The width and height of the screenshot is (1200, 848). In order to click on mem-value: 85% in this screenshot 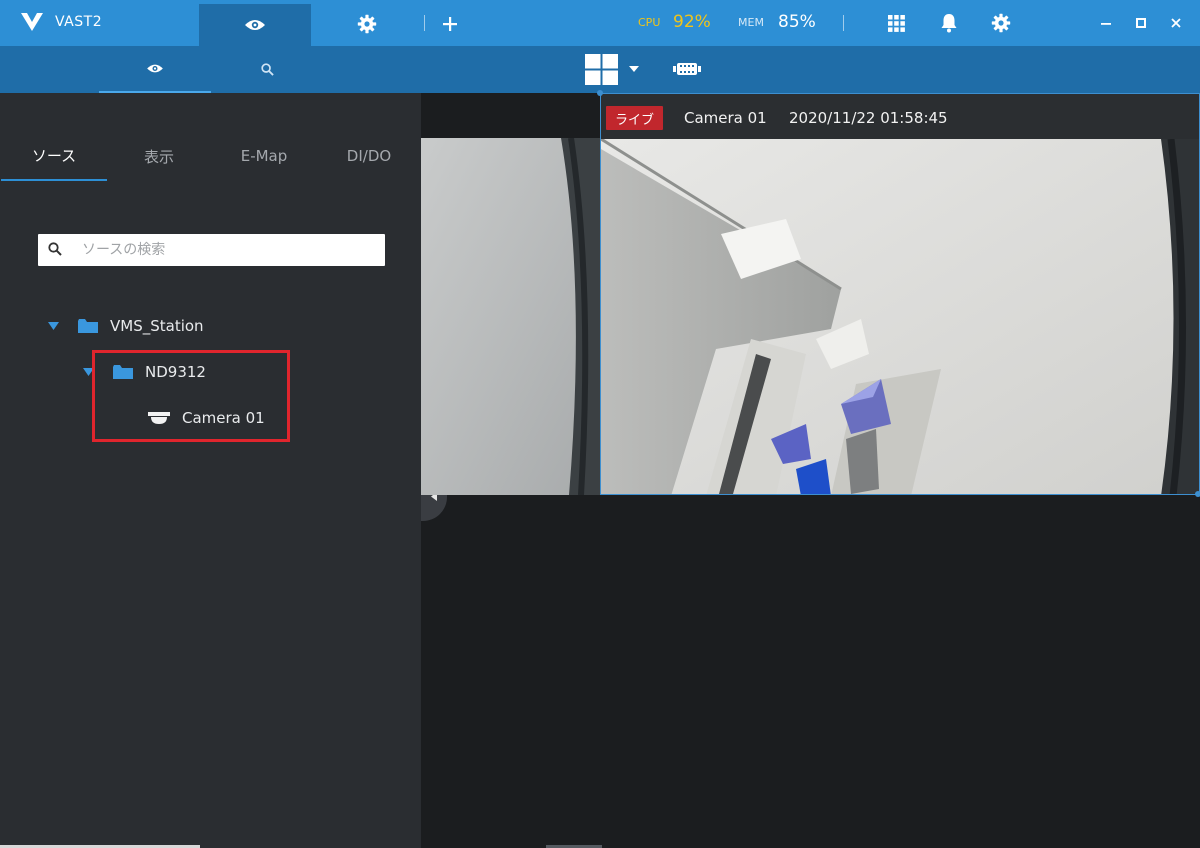, I will do `click(797, 22)`.